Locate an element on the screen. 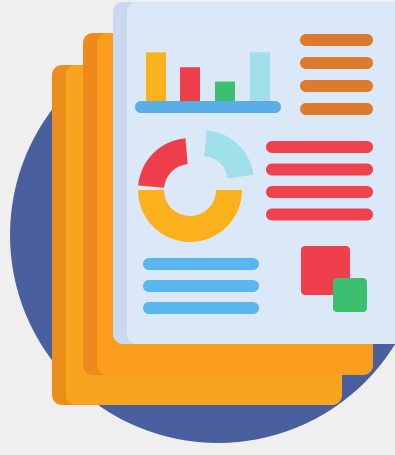 The height and width of the screenshot is (455, 395). blue-text-lines is located at coordinates (201, 286).